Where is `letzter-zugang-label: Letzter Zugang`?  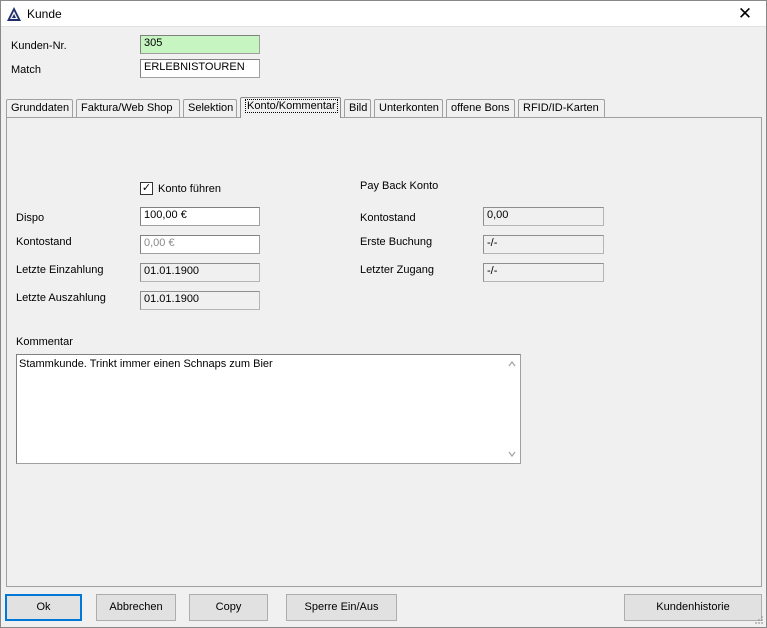
letzter-zugang-label: Letzter Zugang is located at coordinates (397, 270).